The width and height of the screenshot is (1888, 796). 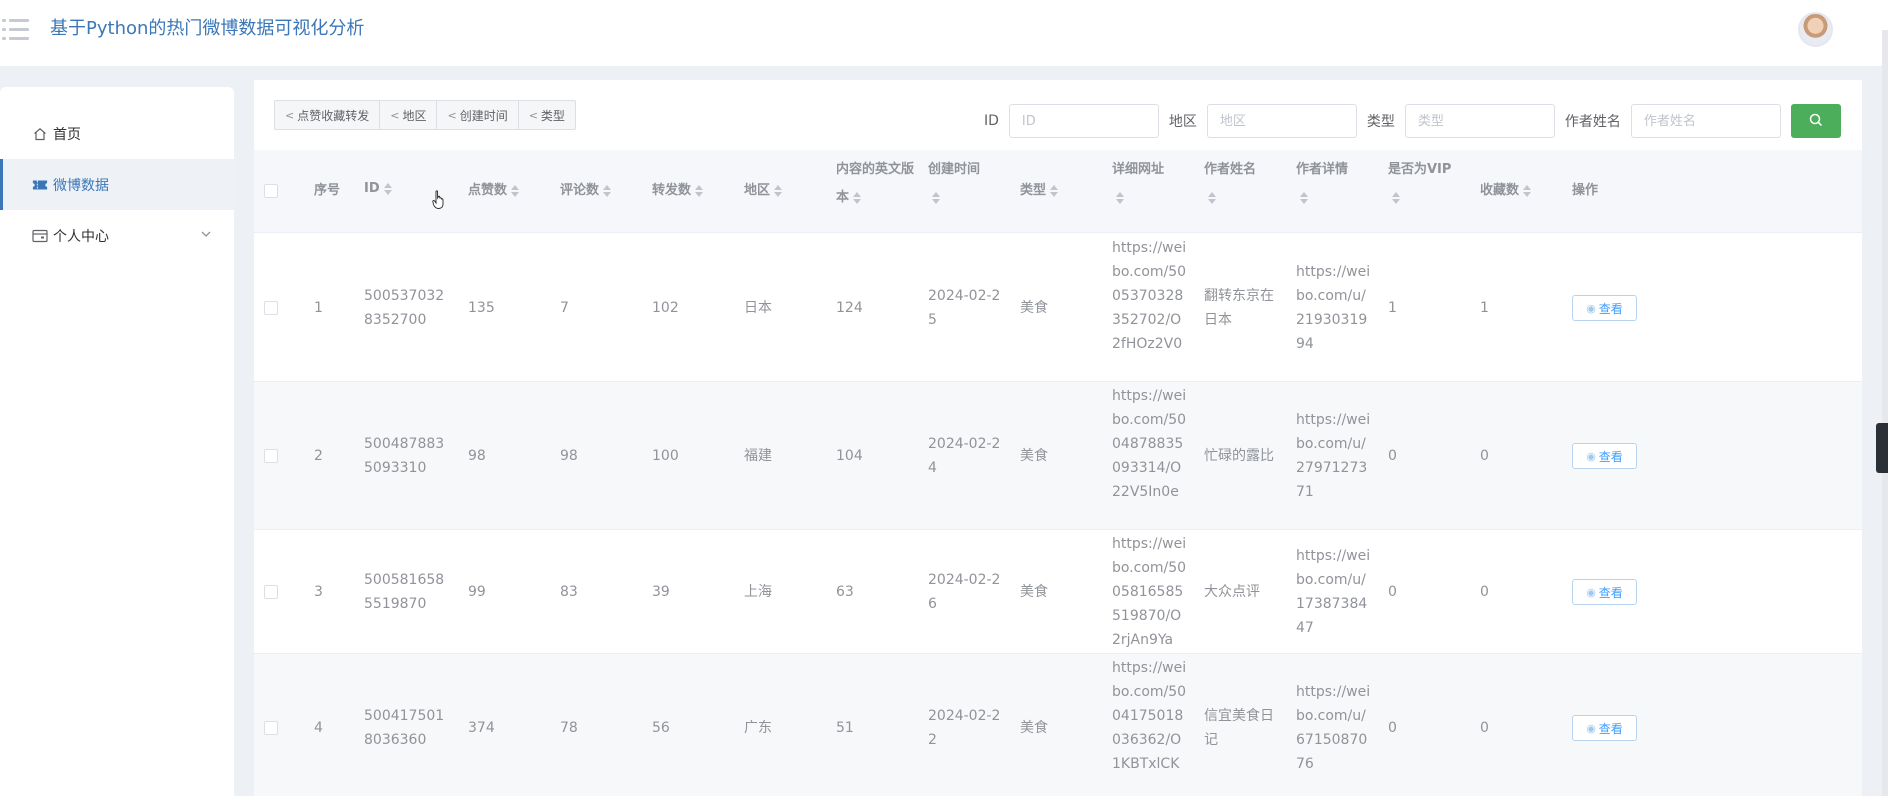 I want to click on created-time-chart-button: < 创建时间, so click(x=478, y=115).